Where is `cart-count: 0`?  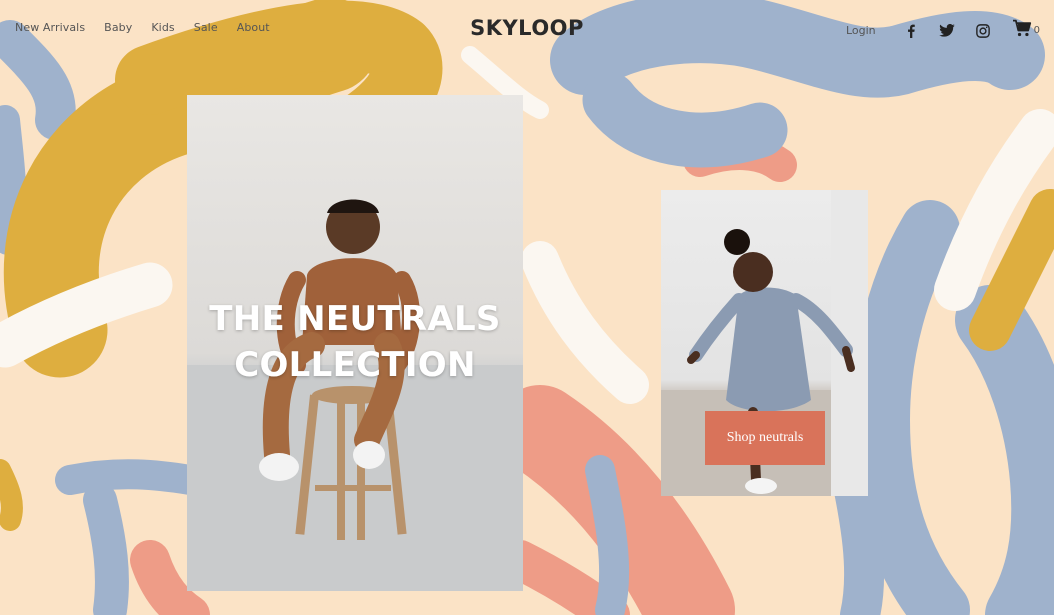 cart-count: 0 is located at coordinates (1036, 30).